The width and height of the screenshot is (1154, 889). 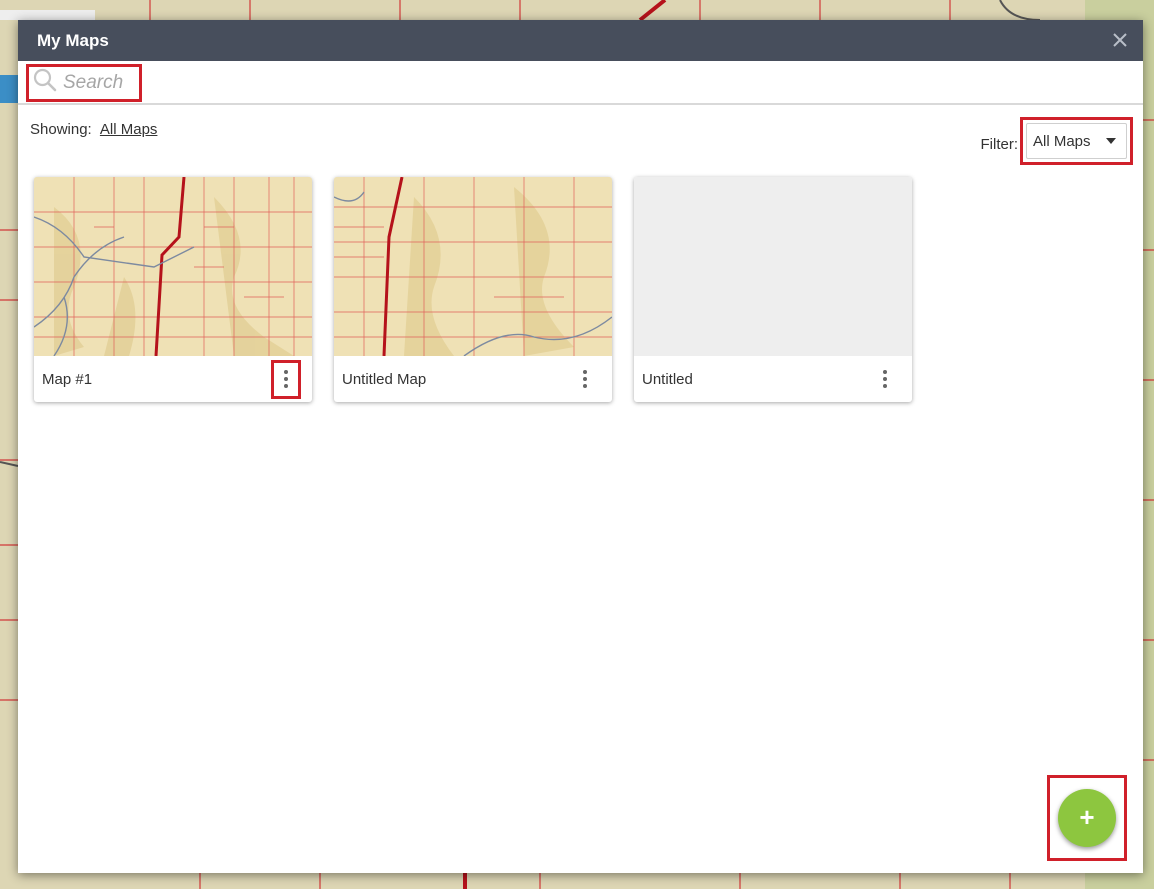 I want to click on search-box, so click(x=84, y=82).